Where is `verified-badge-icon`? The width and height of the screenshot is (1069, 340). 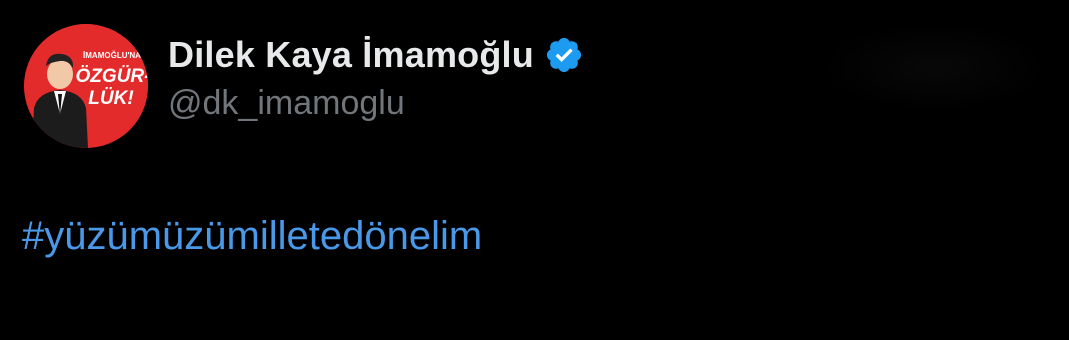 verified-badge-icon is located at coordinates (564, 55).